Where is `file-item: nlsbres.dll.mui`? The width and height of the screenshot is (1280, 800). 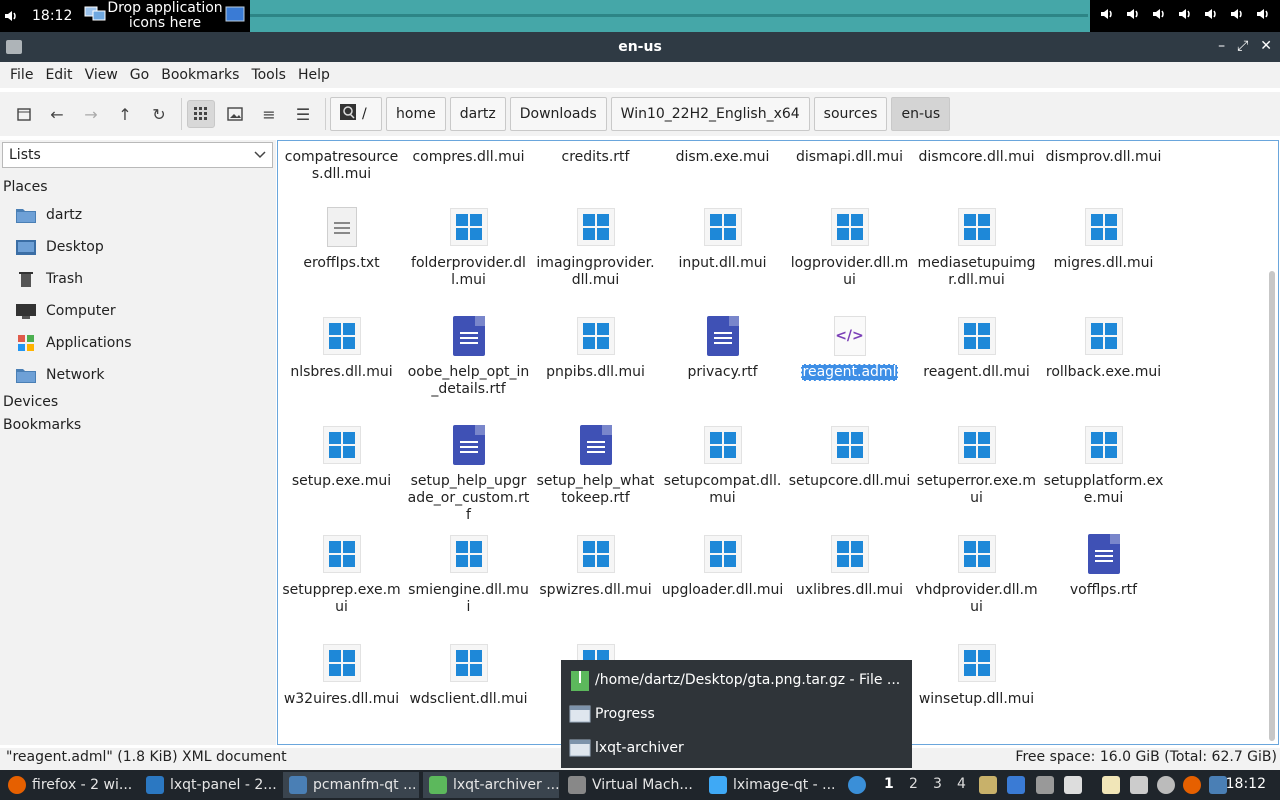
file-item: nlsbres.dll.mui is located at coordinates (341, 348).